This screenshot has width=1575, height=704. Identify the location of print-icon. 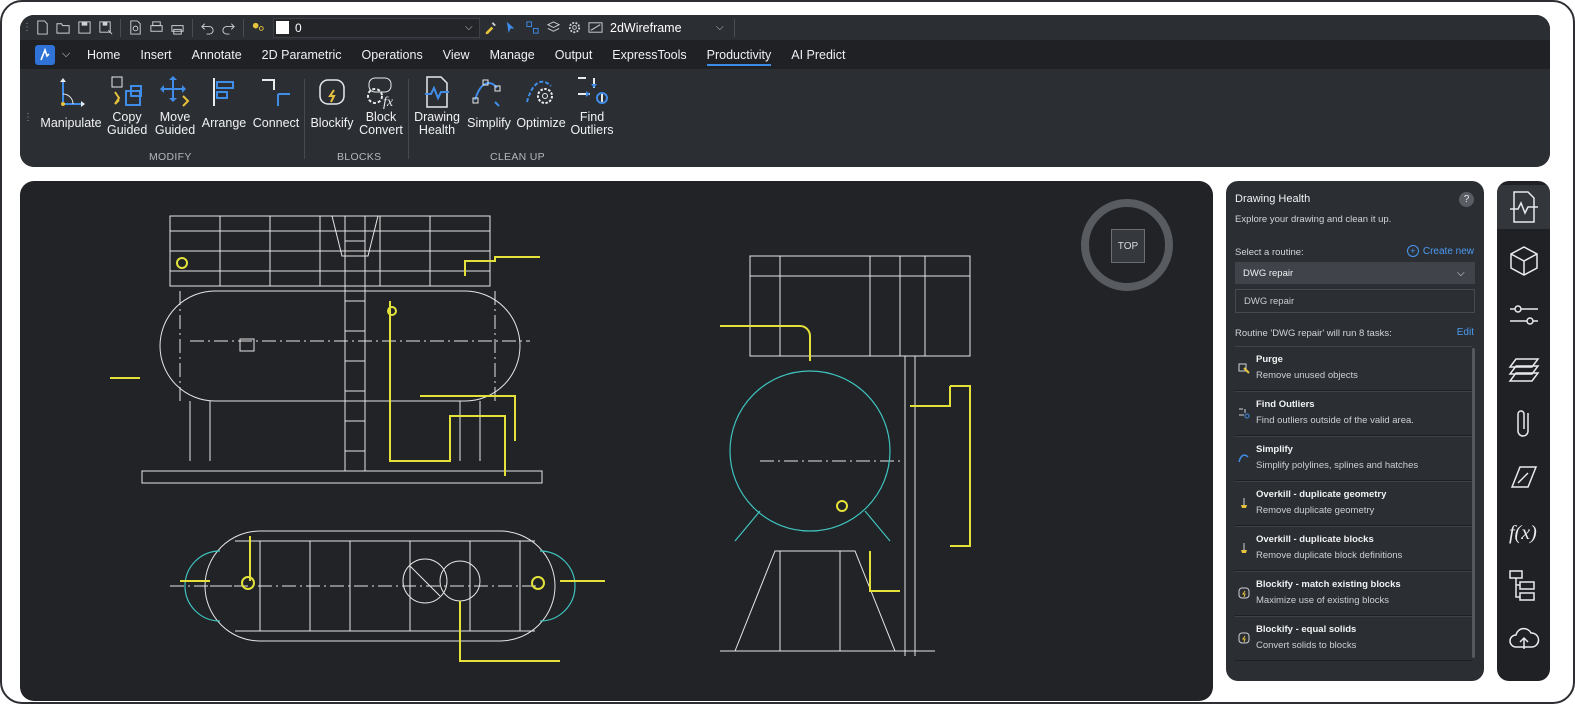
(156, 28).